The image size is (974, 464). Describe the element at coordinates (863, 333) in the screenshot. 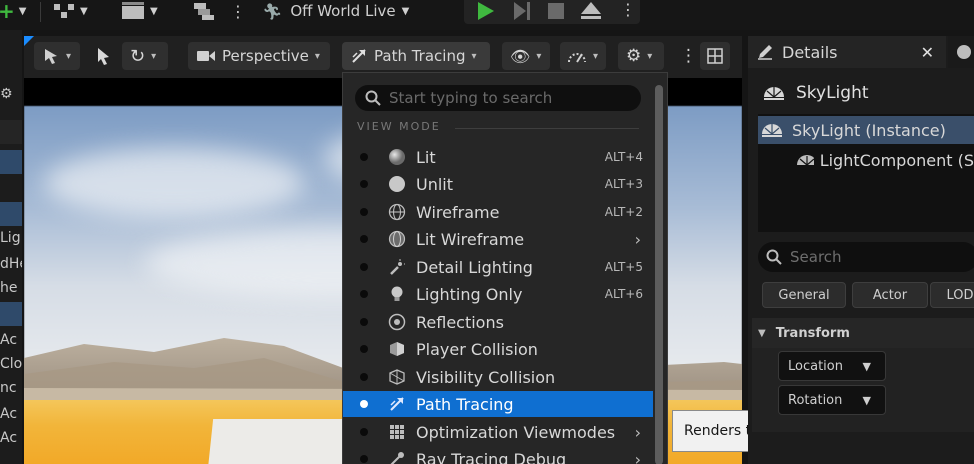

I see `transform-category: ▼ Transform` at that location.